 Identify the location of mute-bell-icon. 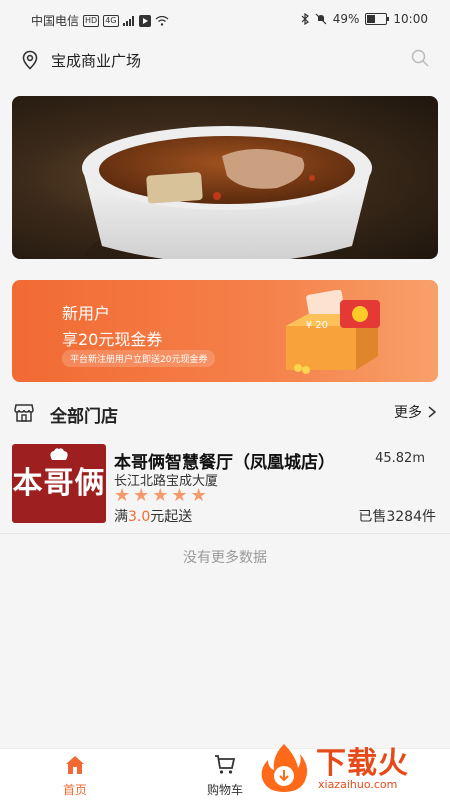
(321, 19).